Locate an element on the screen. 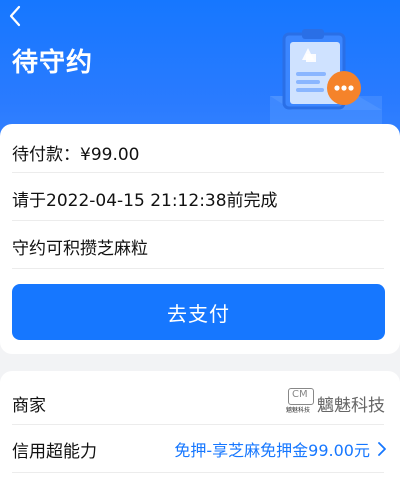 The width and height of the screenshot is (400, 487). clipboard-document-icon is located at coordinates (326, 78).